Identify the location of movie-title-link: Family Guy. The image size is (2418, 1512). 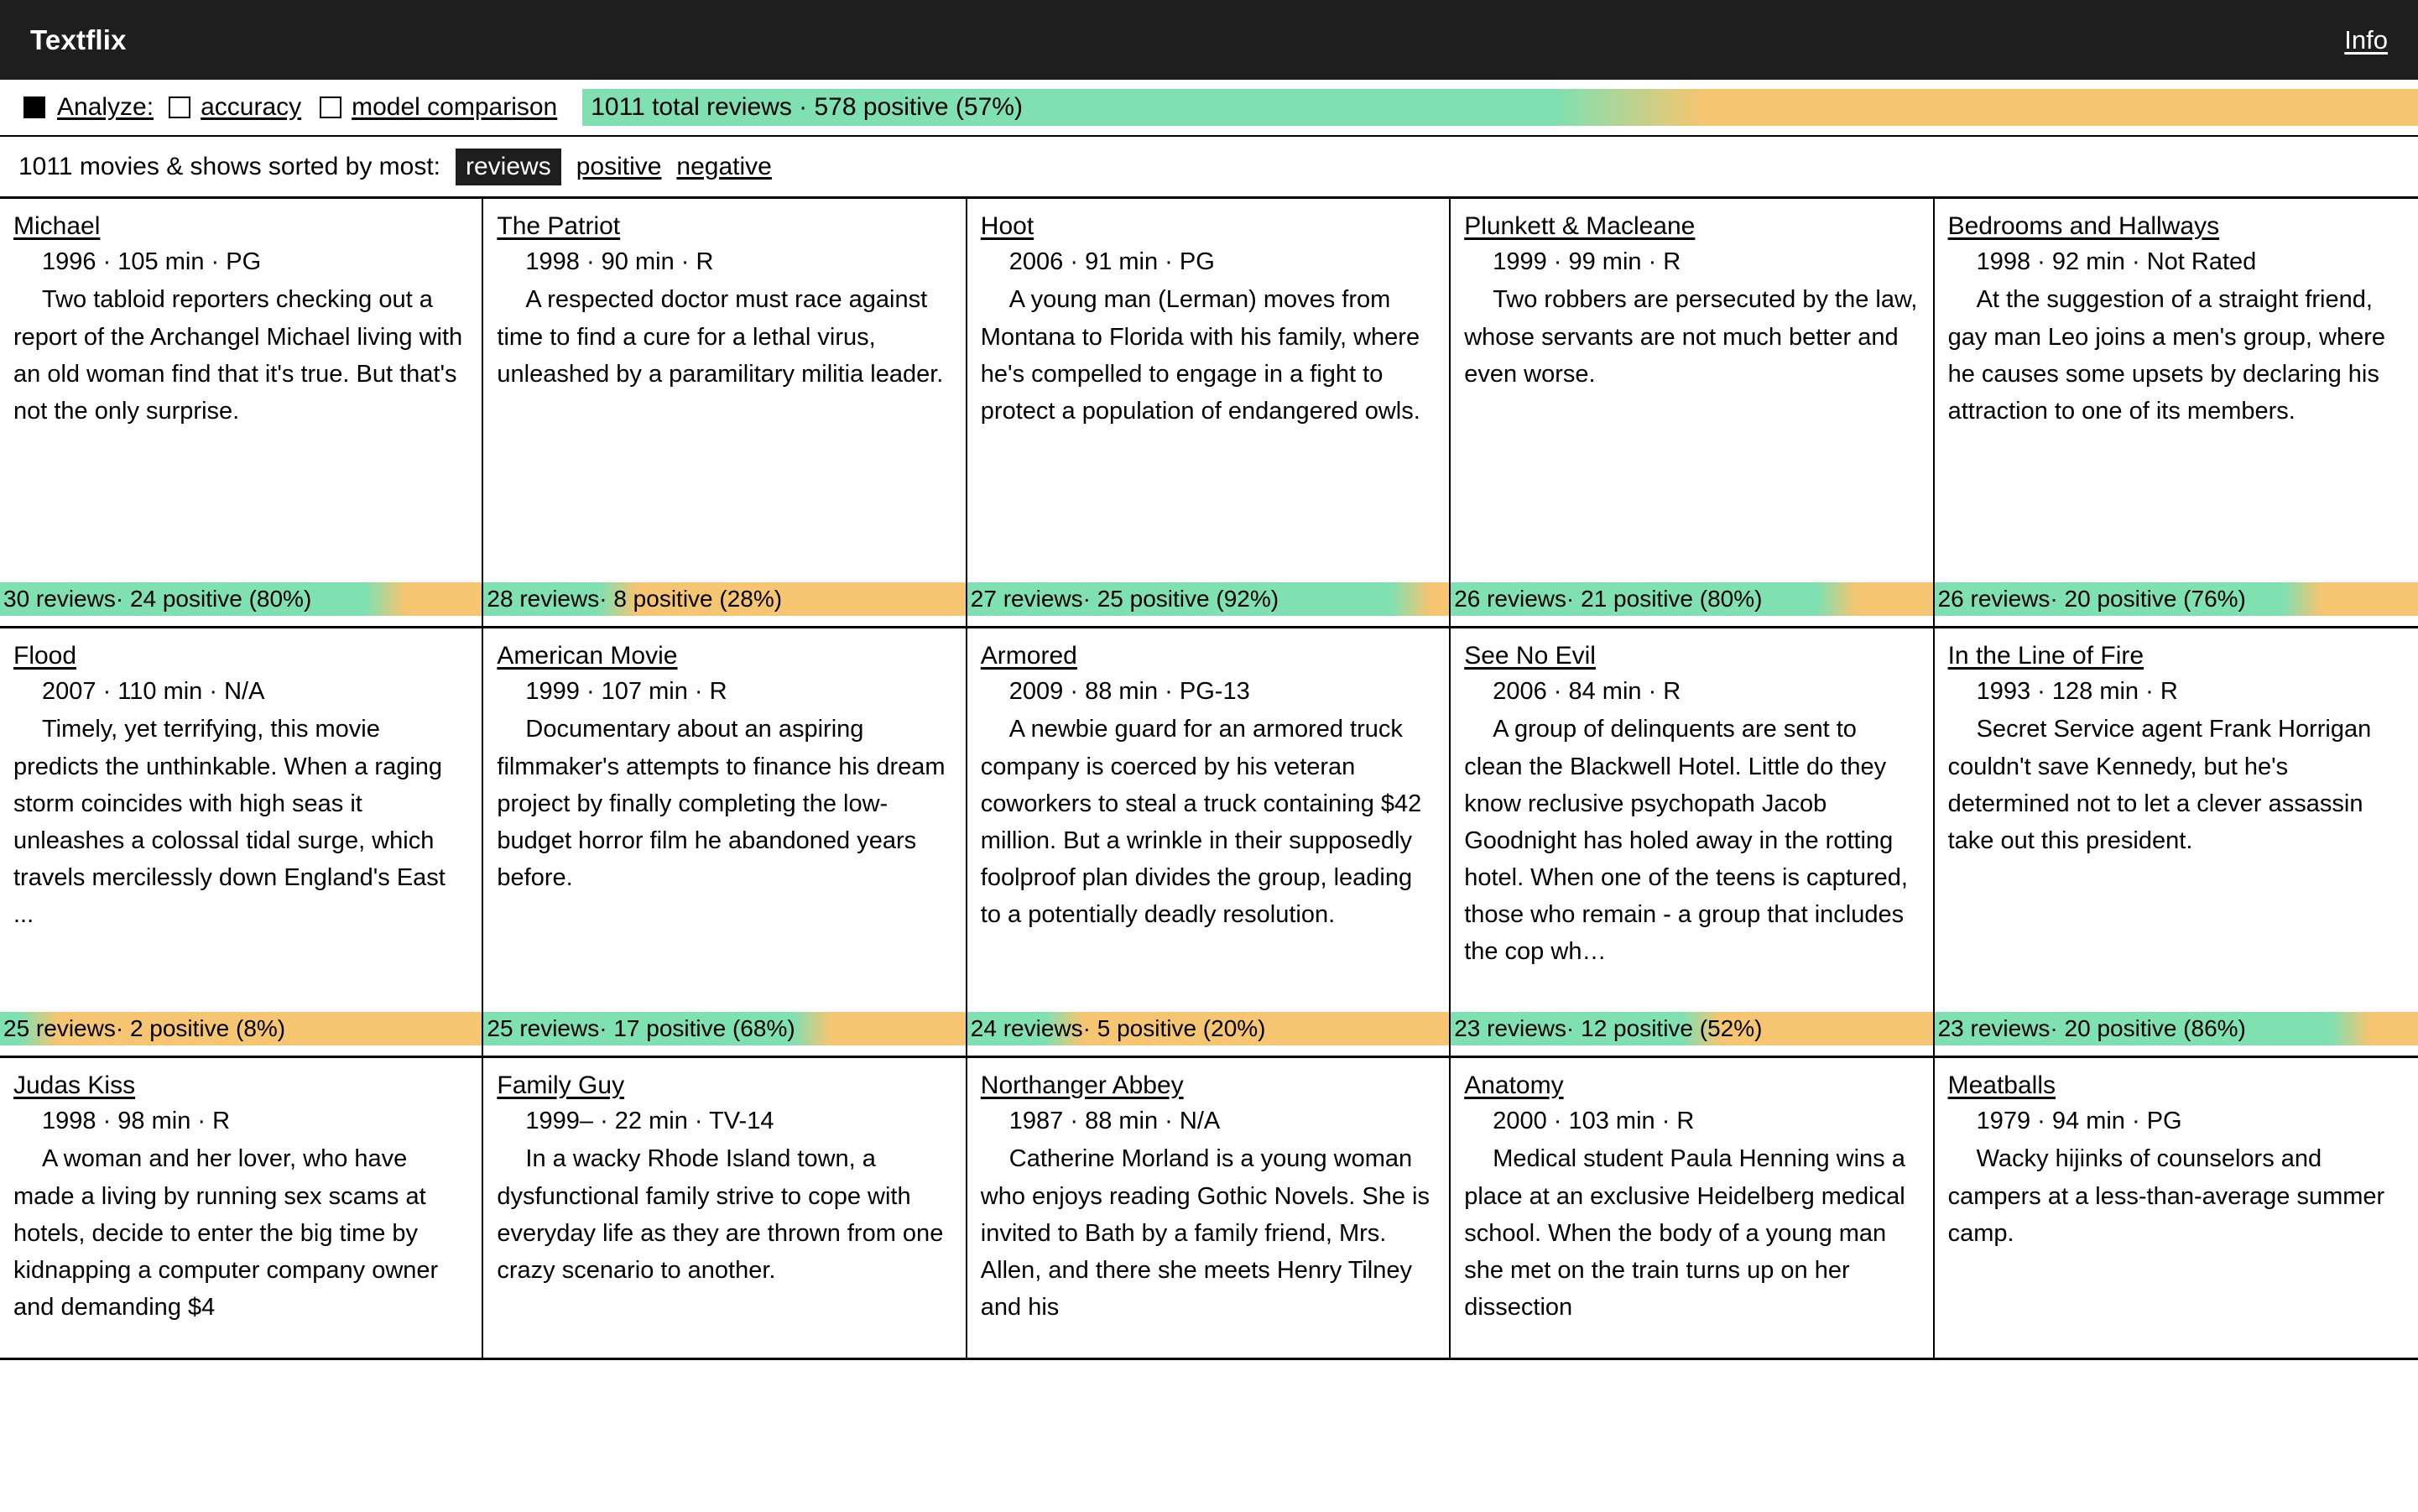
(724, 1086).